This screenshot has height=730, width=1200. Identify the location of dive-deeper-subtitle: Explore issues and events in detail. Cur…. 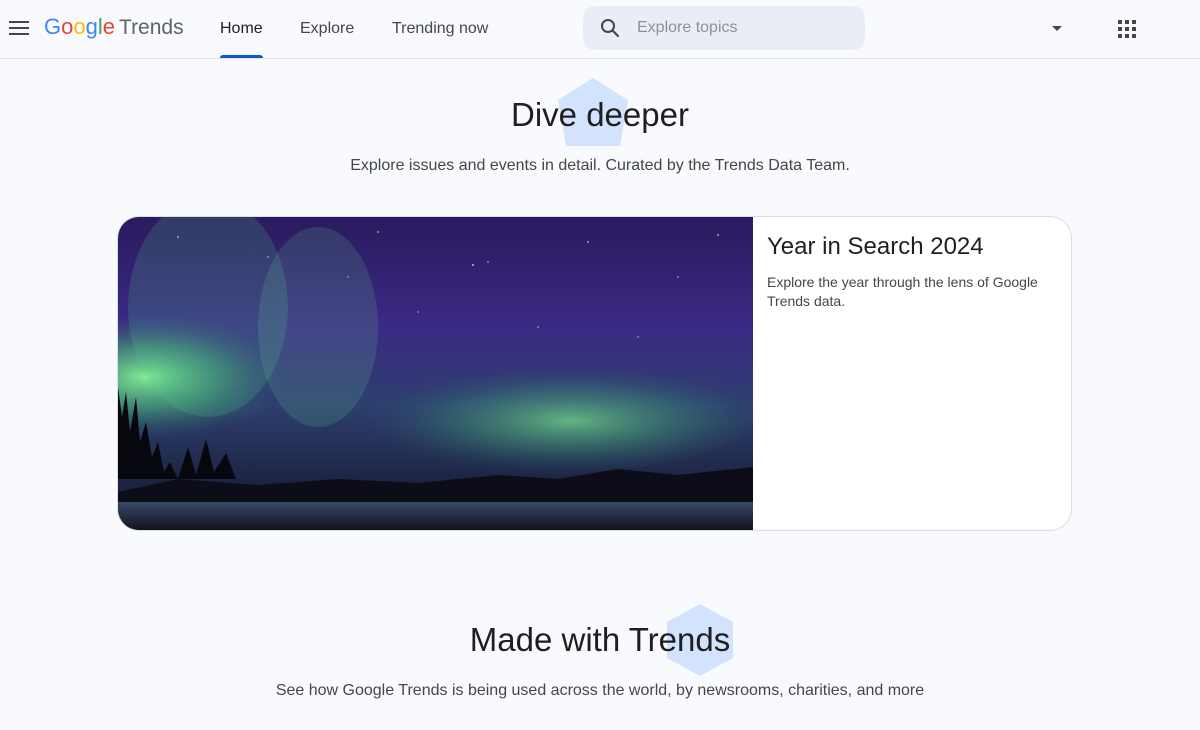
(600, 165).